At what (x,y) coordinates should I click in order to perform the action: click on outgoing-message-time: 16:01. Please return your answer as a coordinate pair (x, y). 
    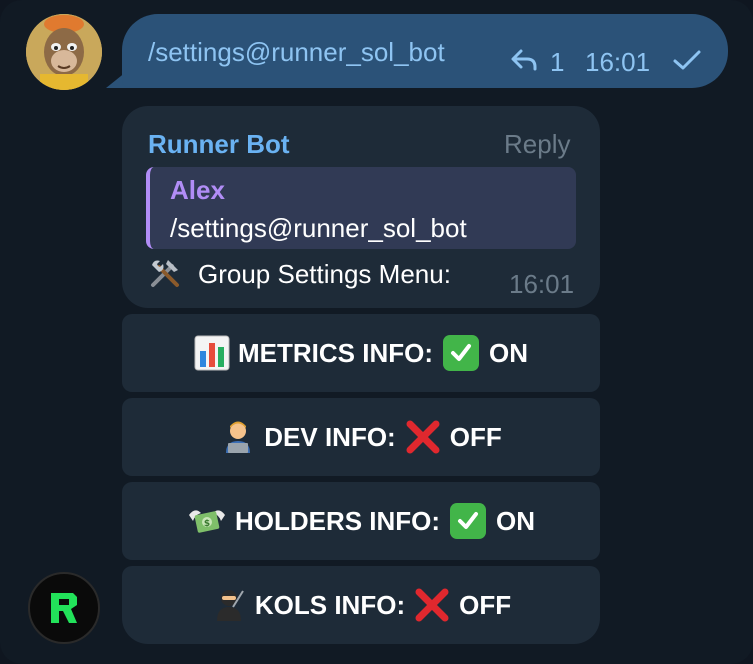
    Looking at the image, I should click on (618, 62).